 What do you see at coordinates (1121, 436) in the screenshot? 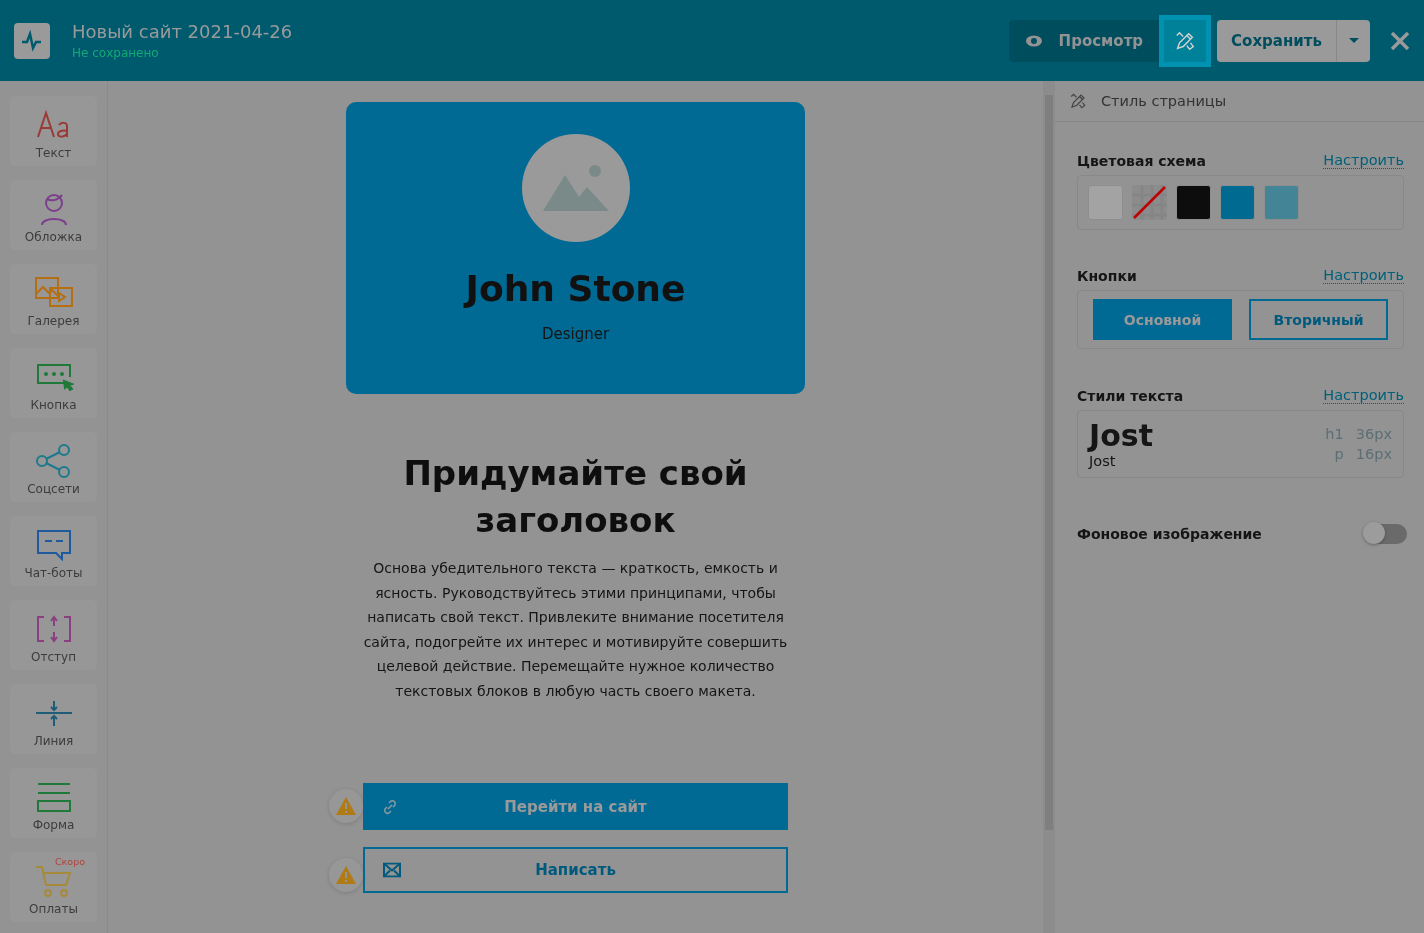
I see `heading-font-sample: Jost` at bounding box center [1121, 436].